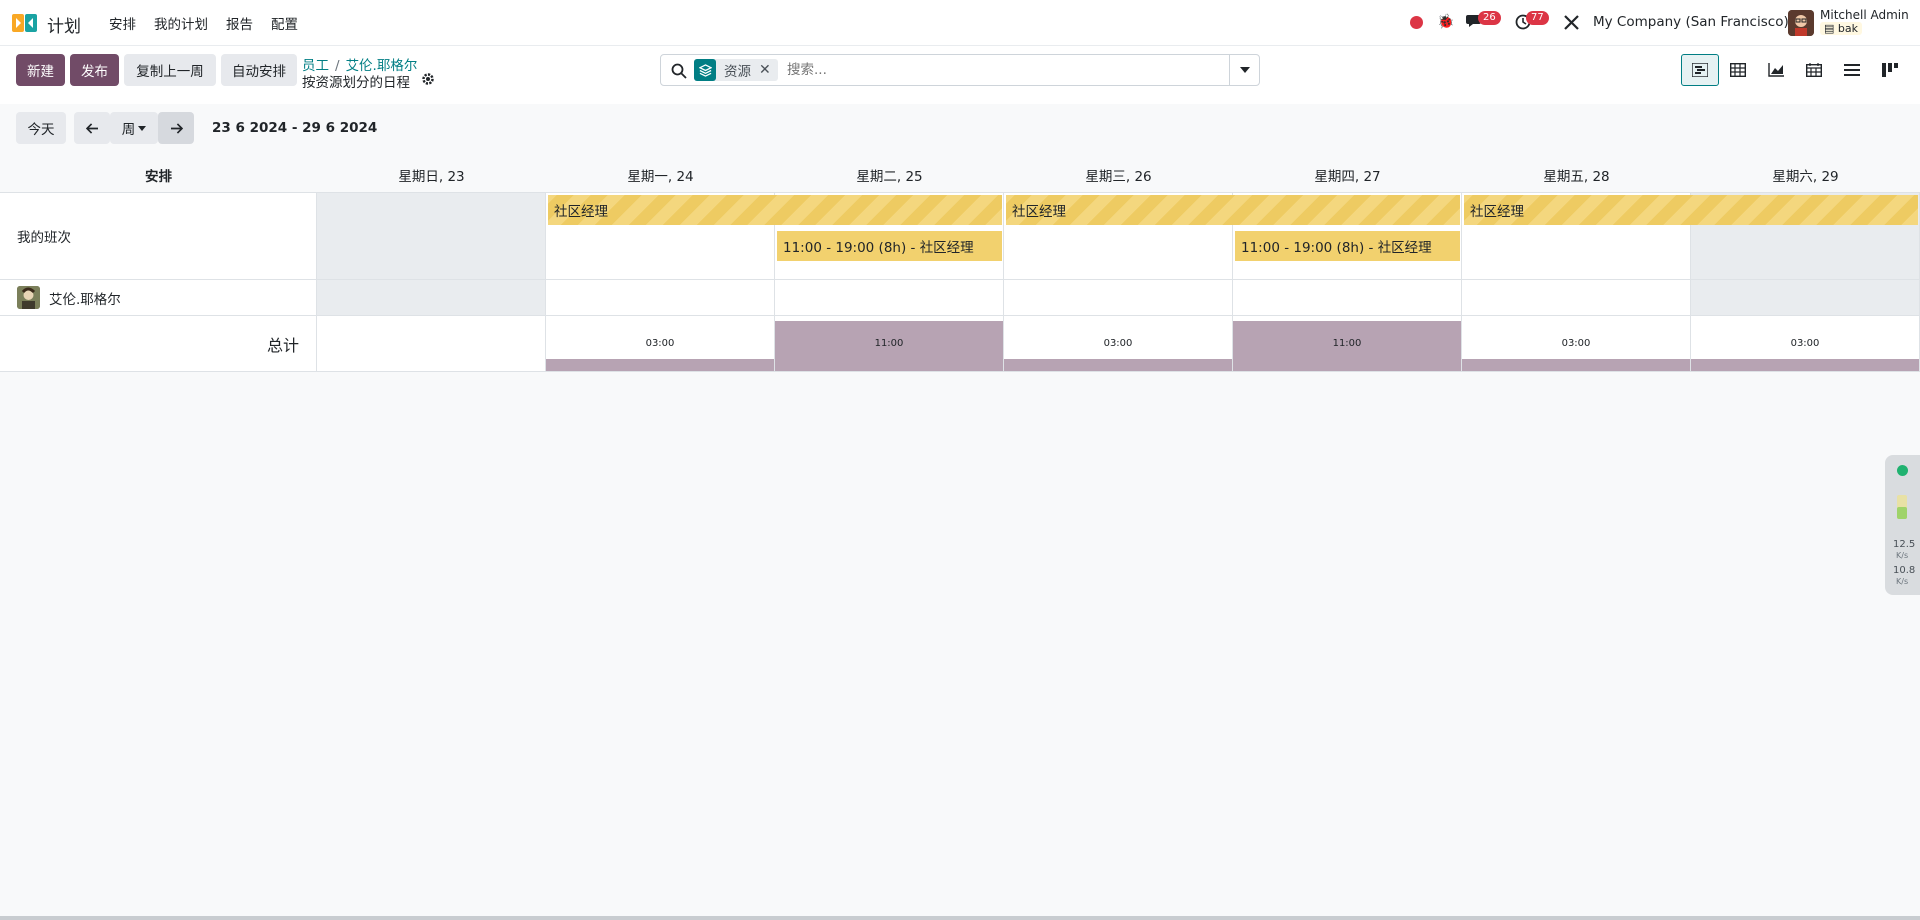 The width and height of the screenshot is (1920, 920). What do you see at coordinates (1805, 177) in the screenshot?
I see `day-header-sat: 星期六, 29` at bounding box center [1805, 177].